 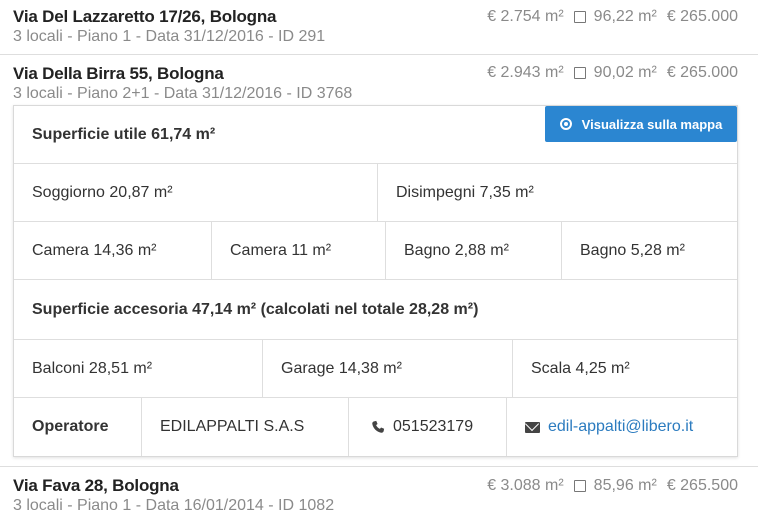 I want to click on listing-area: 96,22 m², so click(x=625, y=16).